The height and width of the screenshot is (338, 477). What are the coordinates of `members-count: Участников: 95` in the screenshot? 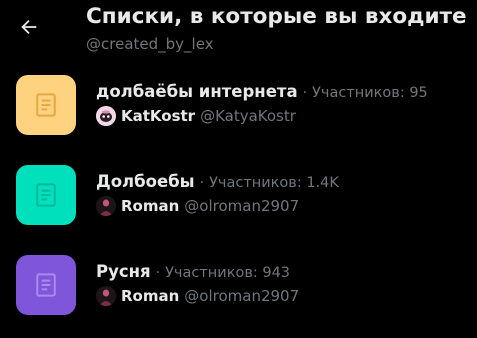 It's located at (370, 93).